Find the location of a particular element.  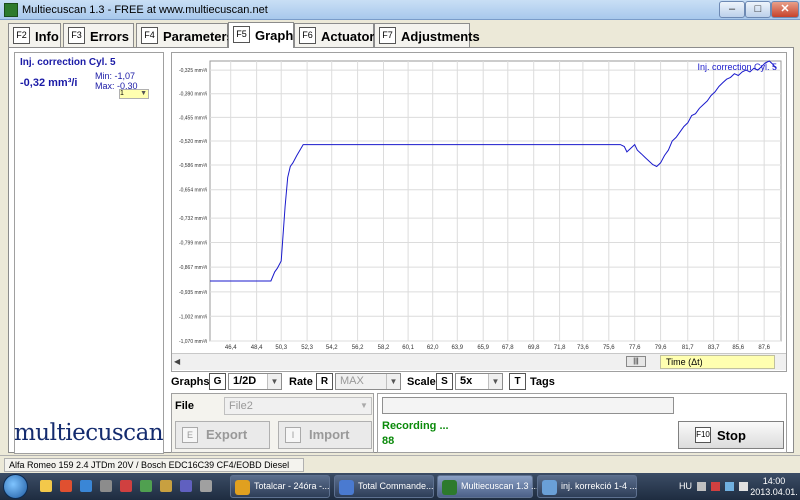

y-tick-label: -0,654 mm³/i is located at coordinates (193, 191).